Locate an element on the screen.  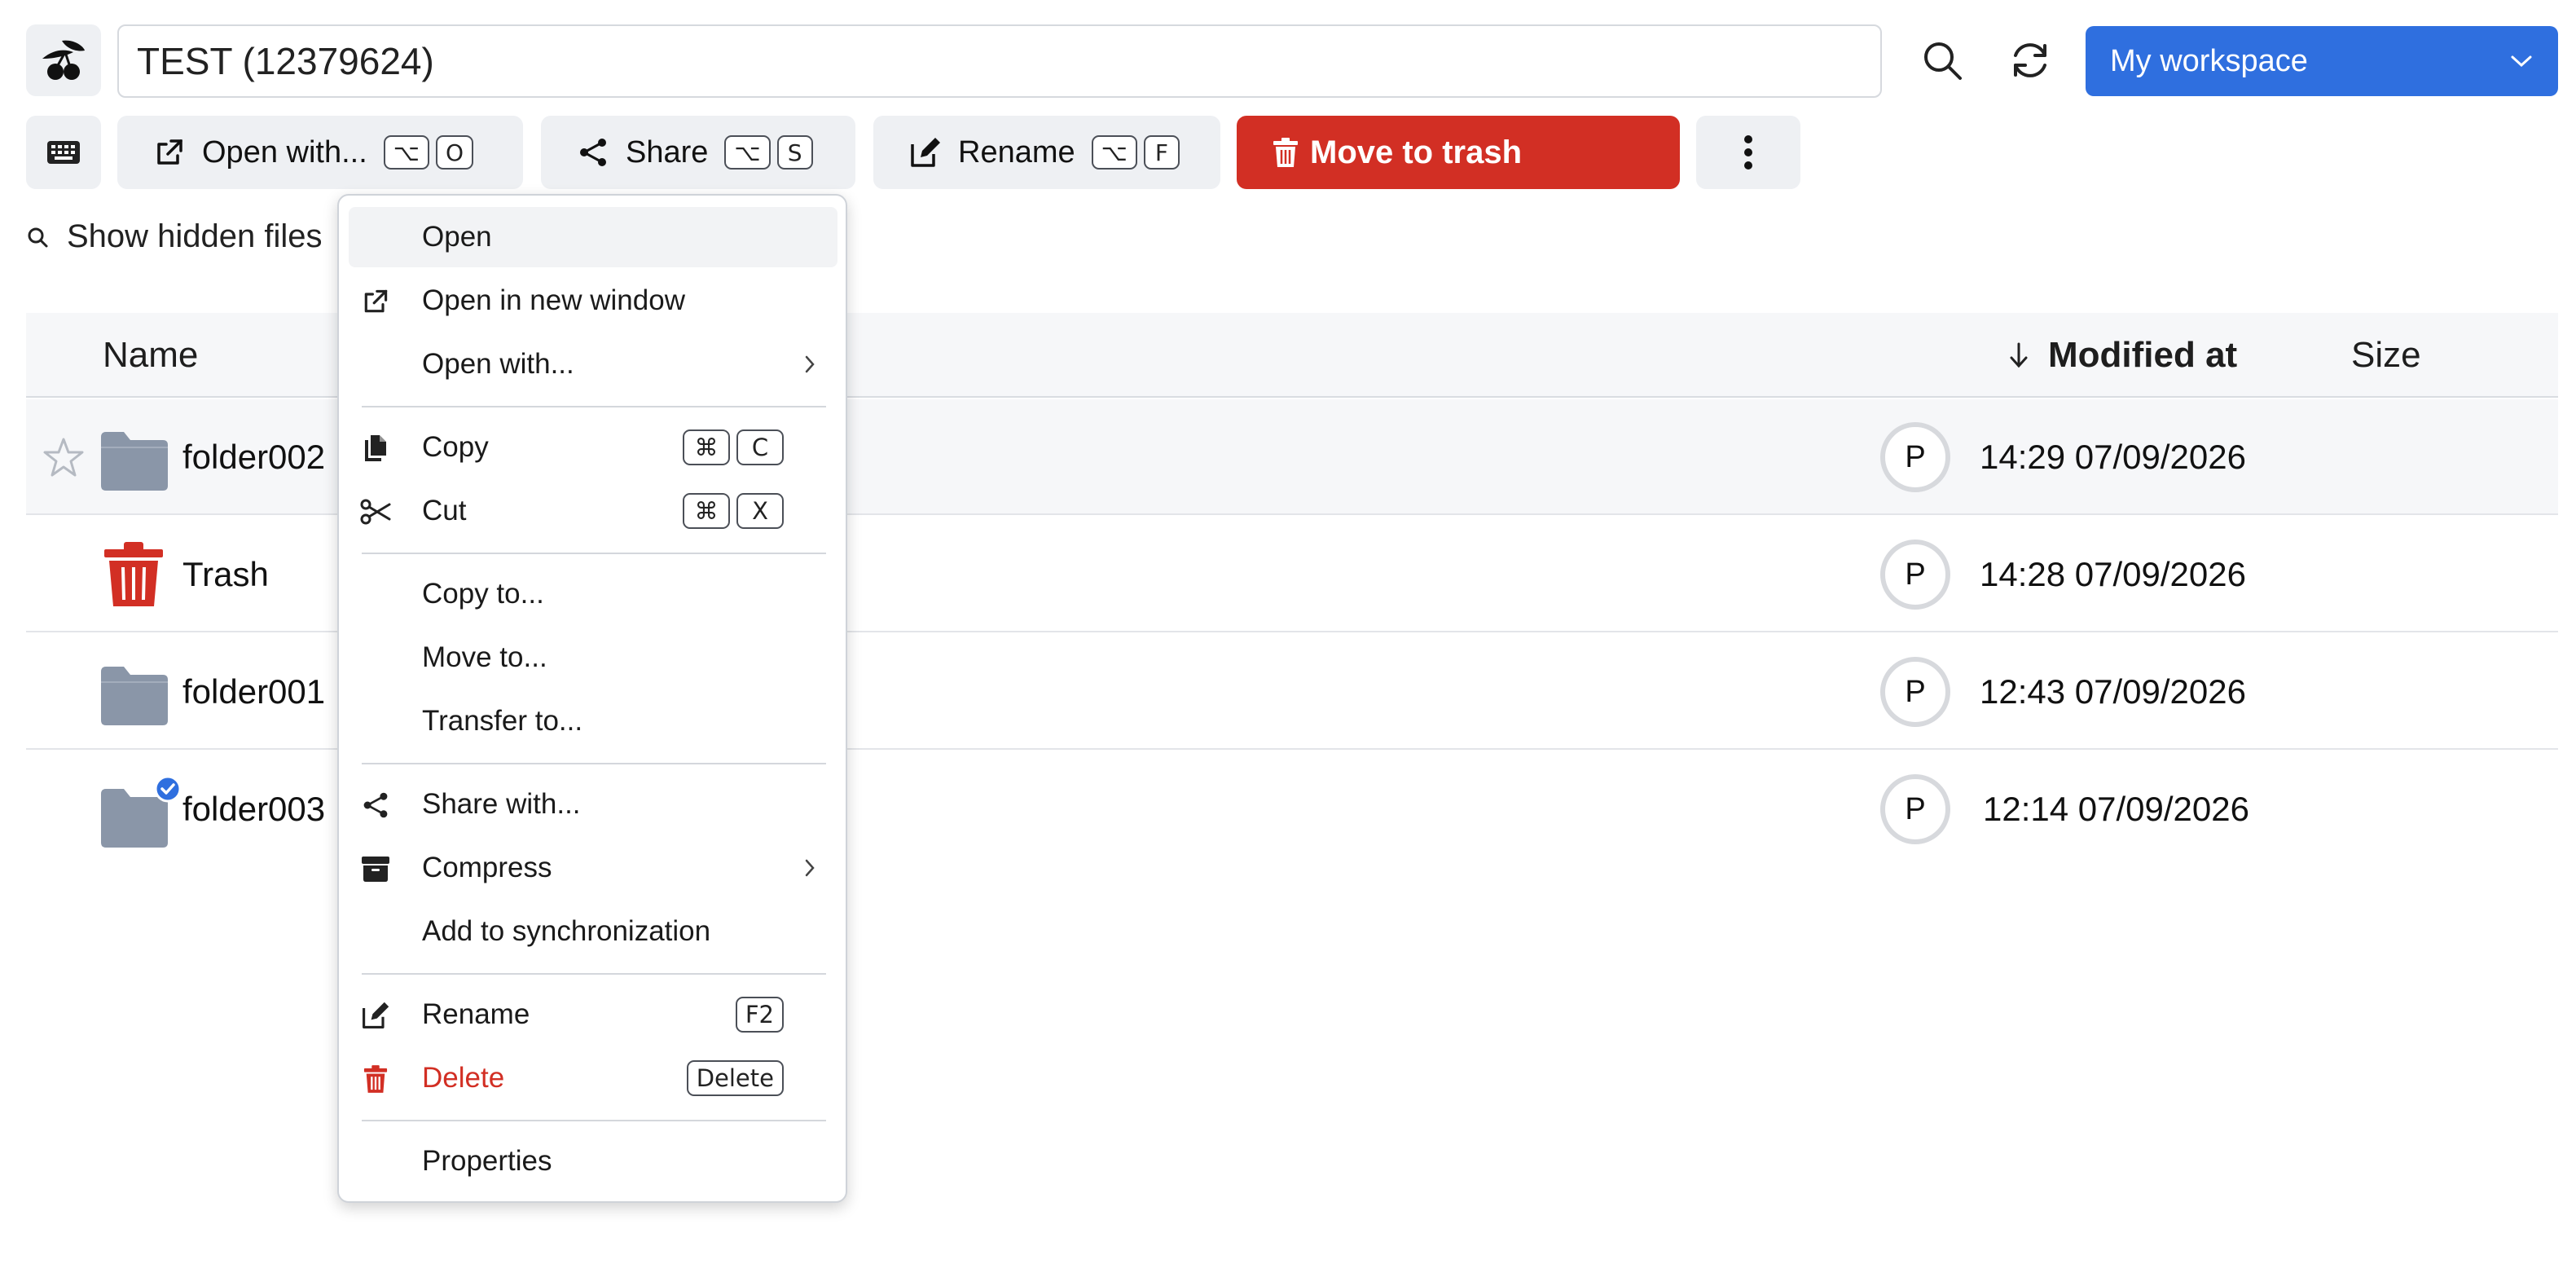
file-name: folder002 is located at coordinates (253, 457).